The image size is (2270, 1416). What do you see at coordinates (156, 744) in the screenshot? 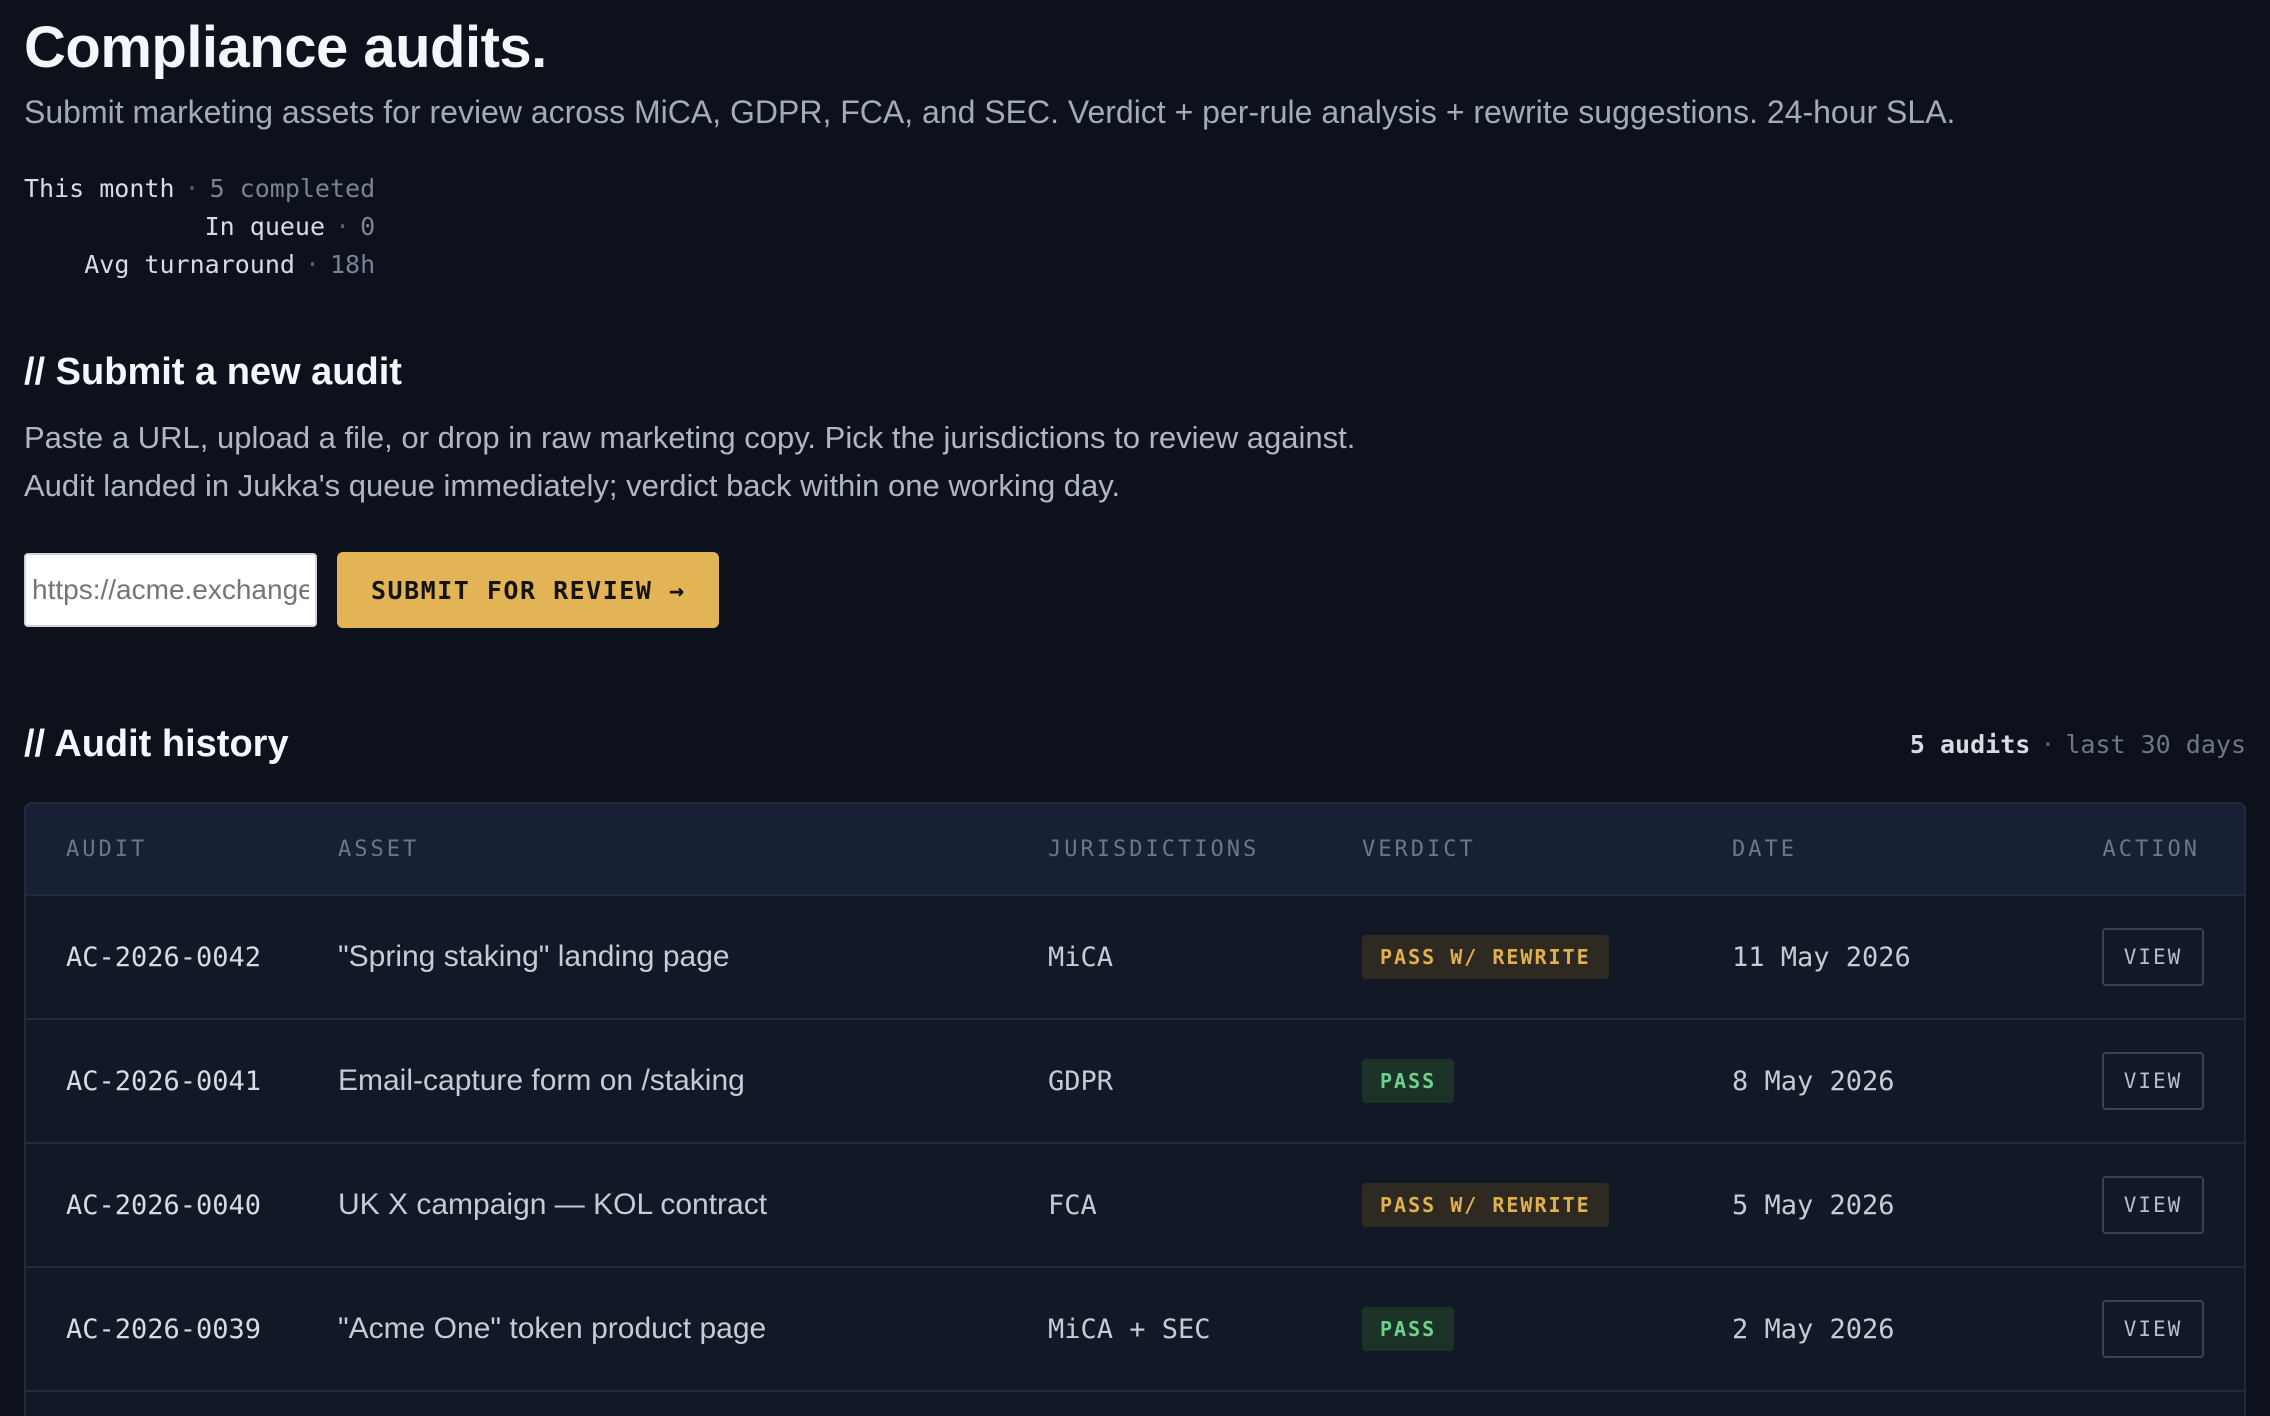
I see `history-heading: // Audit history` at bounding box center [156, 744].